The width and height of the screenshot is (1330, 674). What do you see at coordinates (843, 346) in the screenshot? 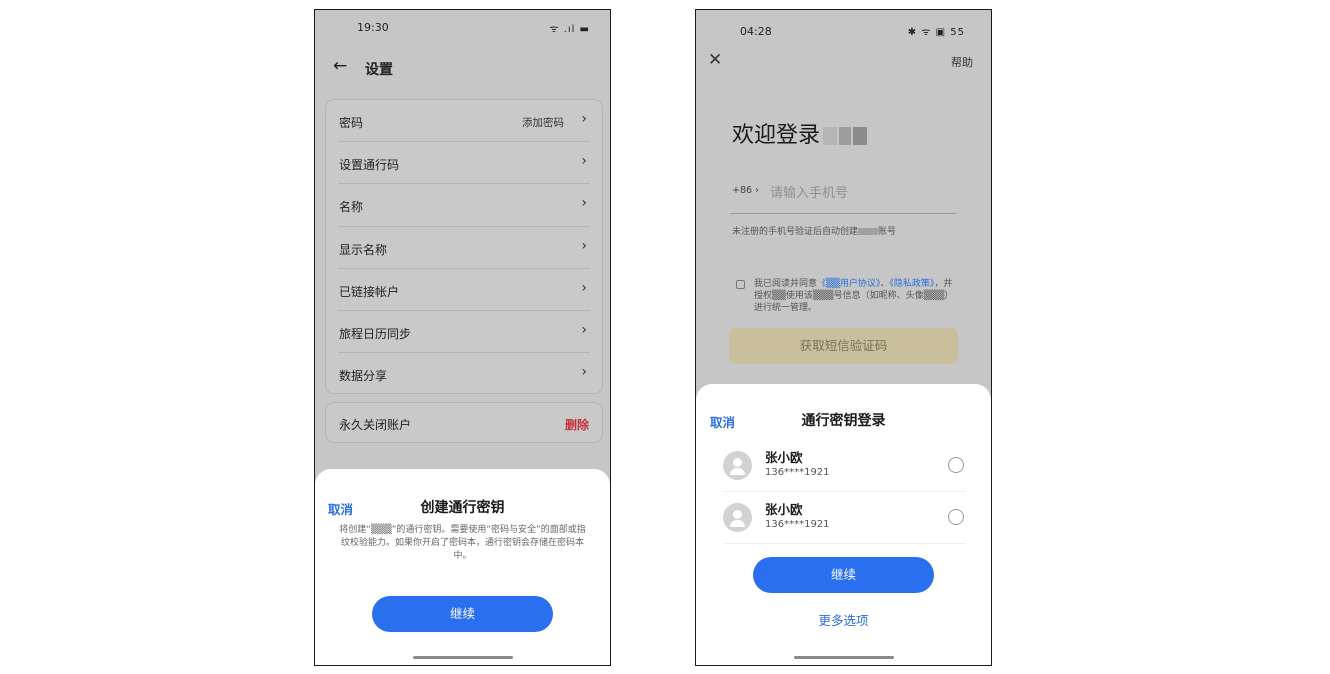
I see `get-sms-code-button: 获取短信验证码` at bounding box center [843, 346].